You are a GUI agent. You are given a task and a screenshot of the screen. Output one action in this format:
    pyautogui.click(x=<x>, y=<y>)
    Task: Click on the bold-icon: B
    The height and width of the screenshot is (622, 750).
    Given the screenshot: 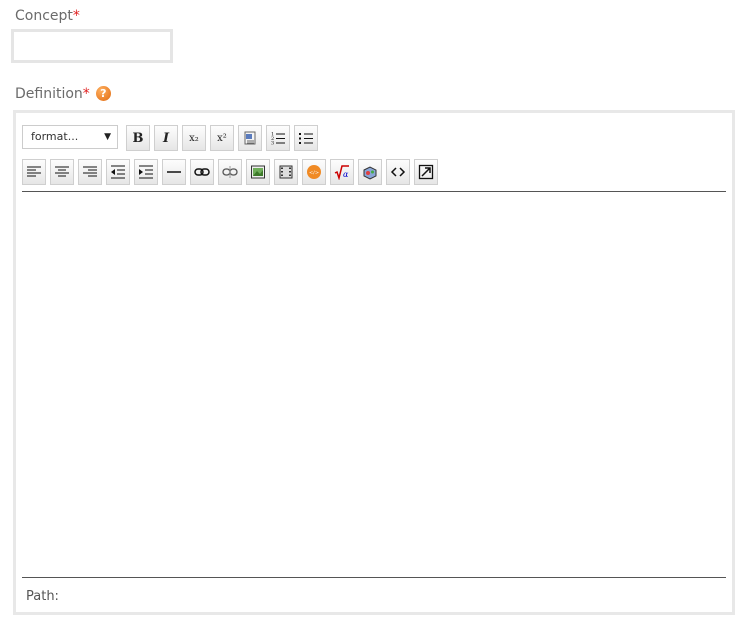 What is the action you would take?
    pyautogui.click(x=138, y=138)
    